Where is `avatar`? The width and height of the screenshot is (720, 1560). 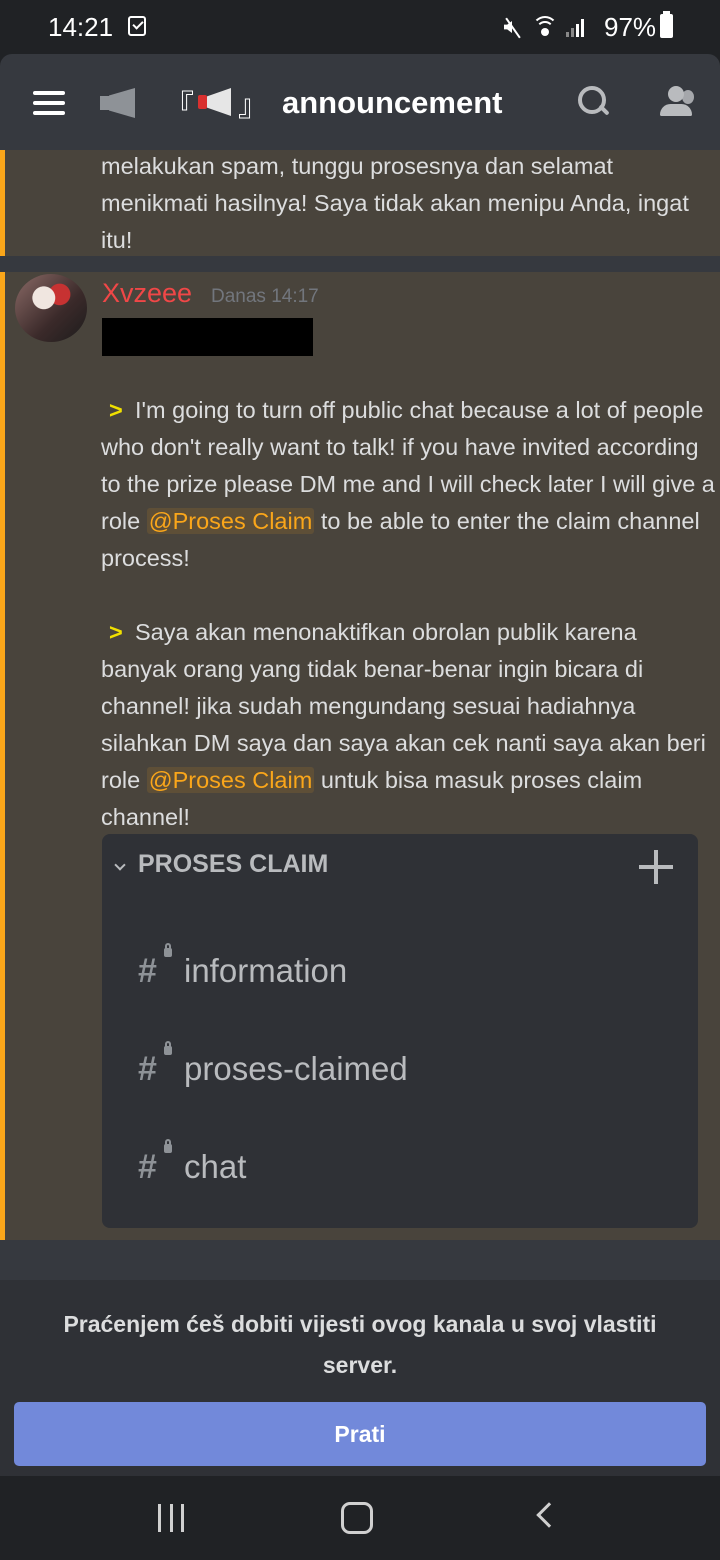 avatar is located at coordinates (51, 308).